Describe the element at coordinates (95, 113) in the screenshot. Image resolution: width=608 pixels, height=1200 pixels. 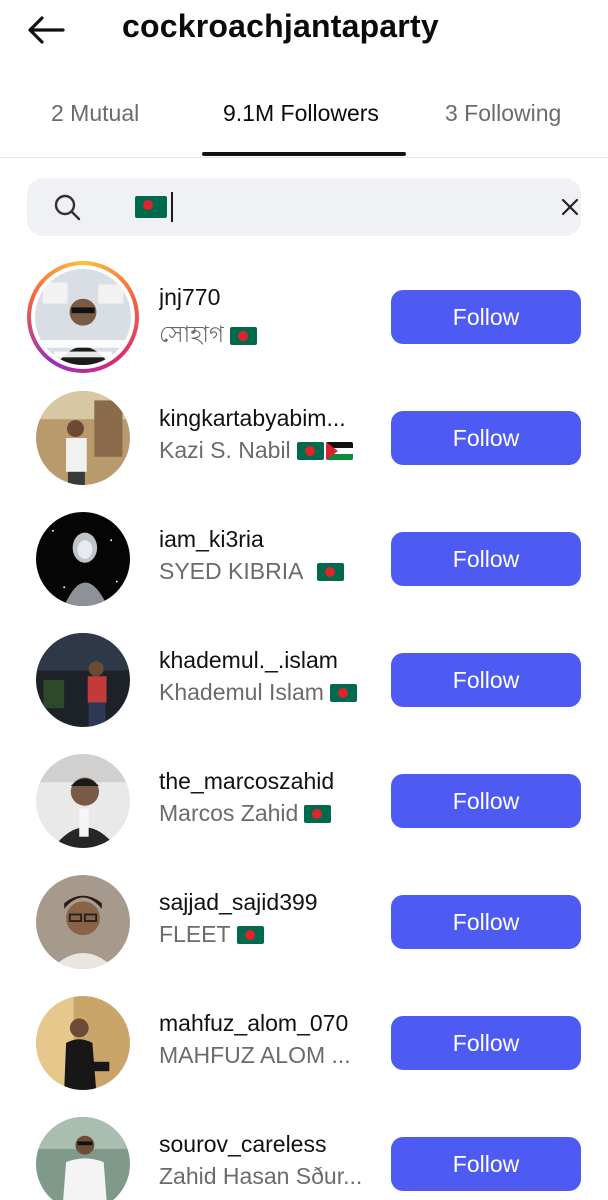
I see `tab-mutual: 2 Mutual` at that location.